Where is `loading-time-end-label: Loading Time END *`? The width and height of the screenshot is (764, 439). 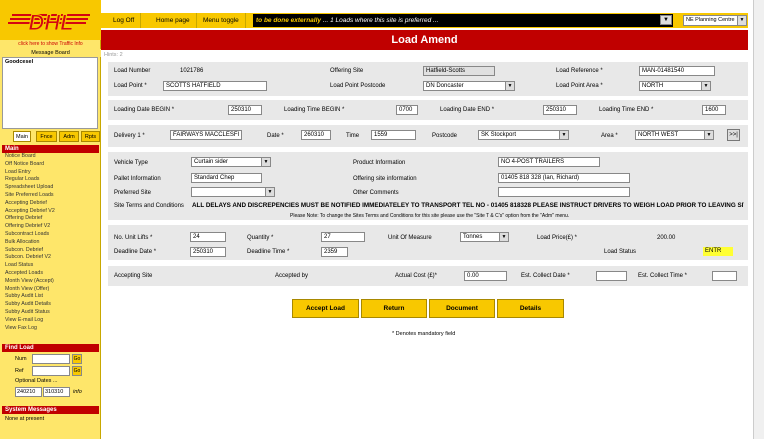
loading-time-end-label: Loading Time END * is located at coordinates (626, 110).